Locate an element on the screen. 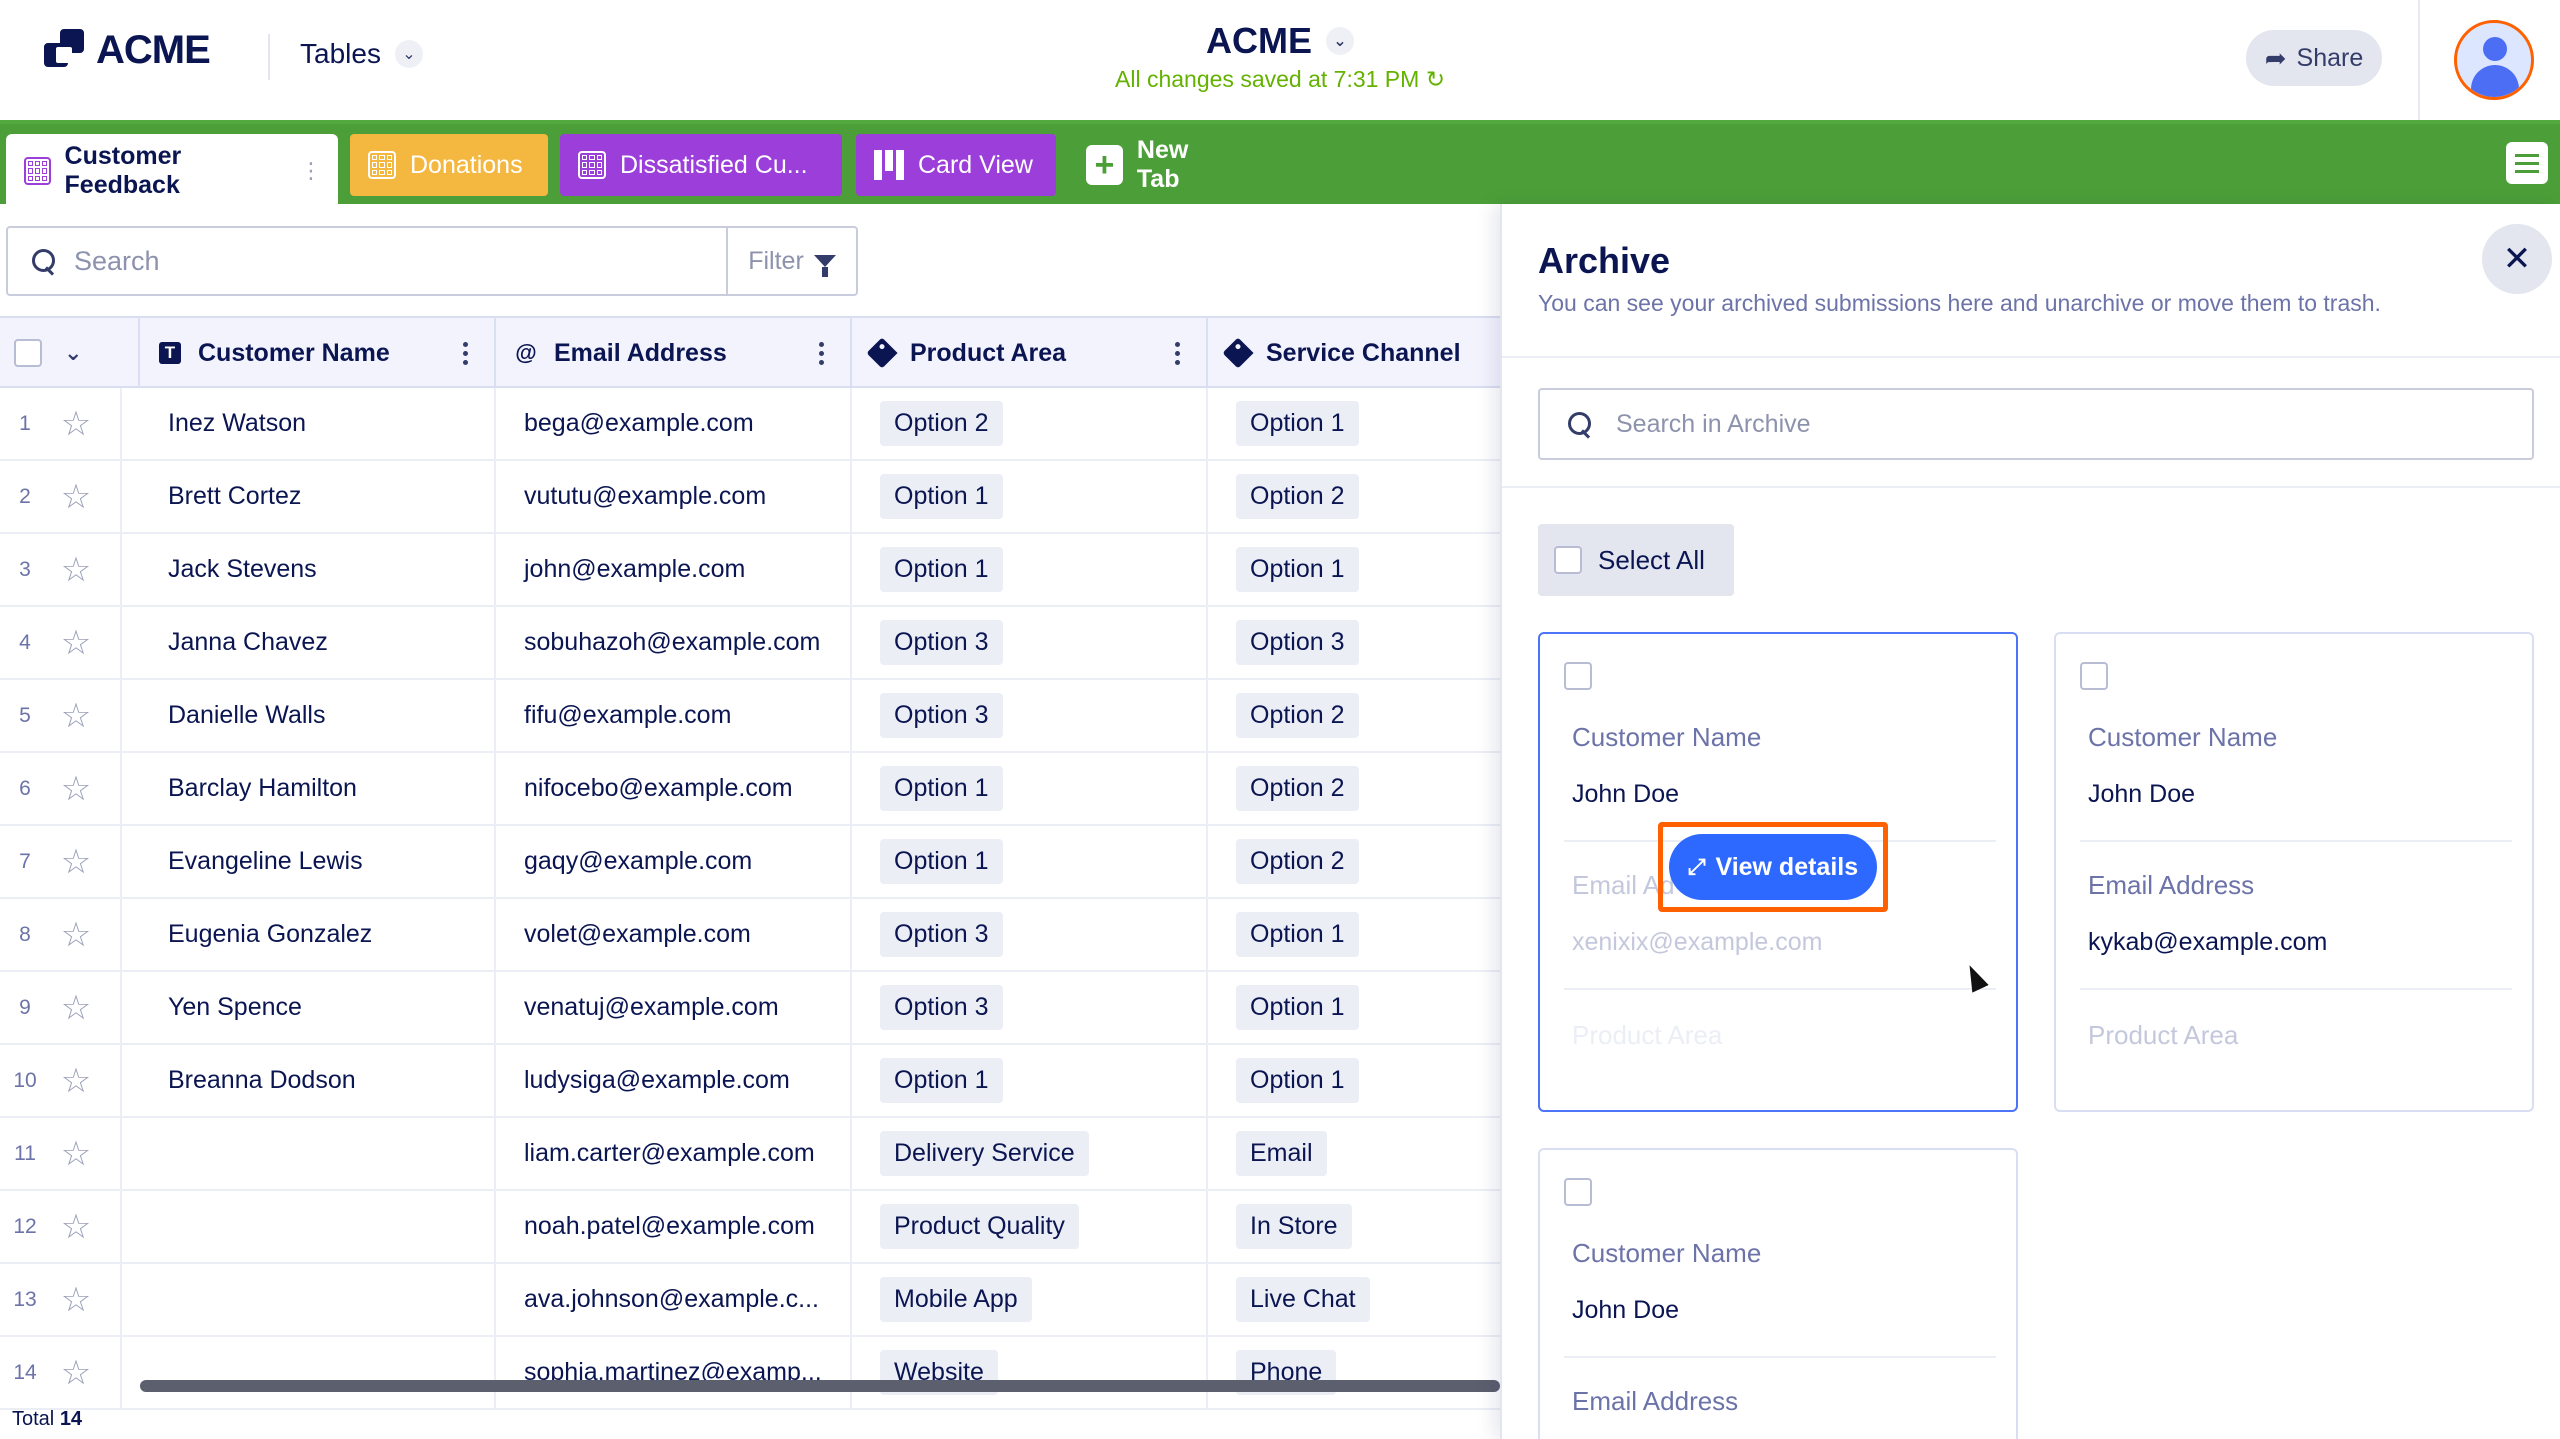  product-area-cell: Product Quality is located at coordinates (1030, 1226).